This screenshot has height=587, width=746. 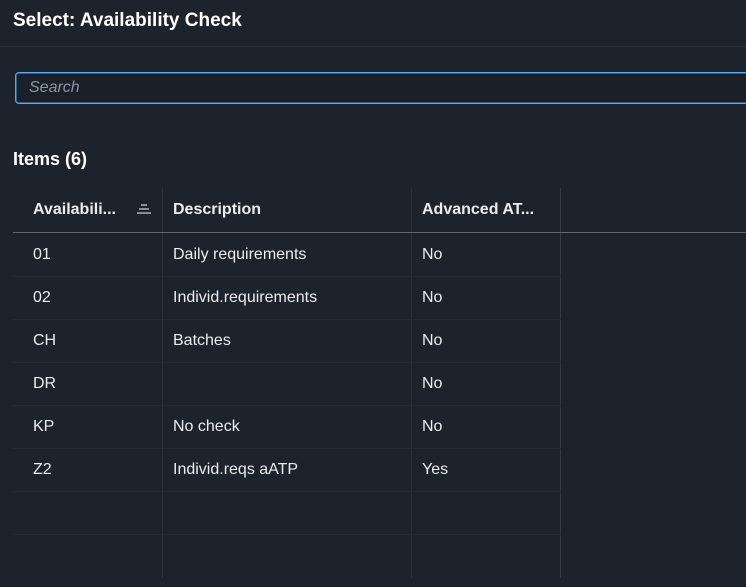 I want to click on search-field, so click(x=380, y=88).